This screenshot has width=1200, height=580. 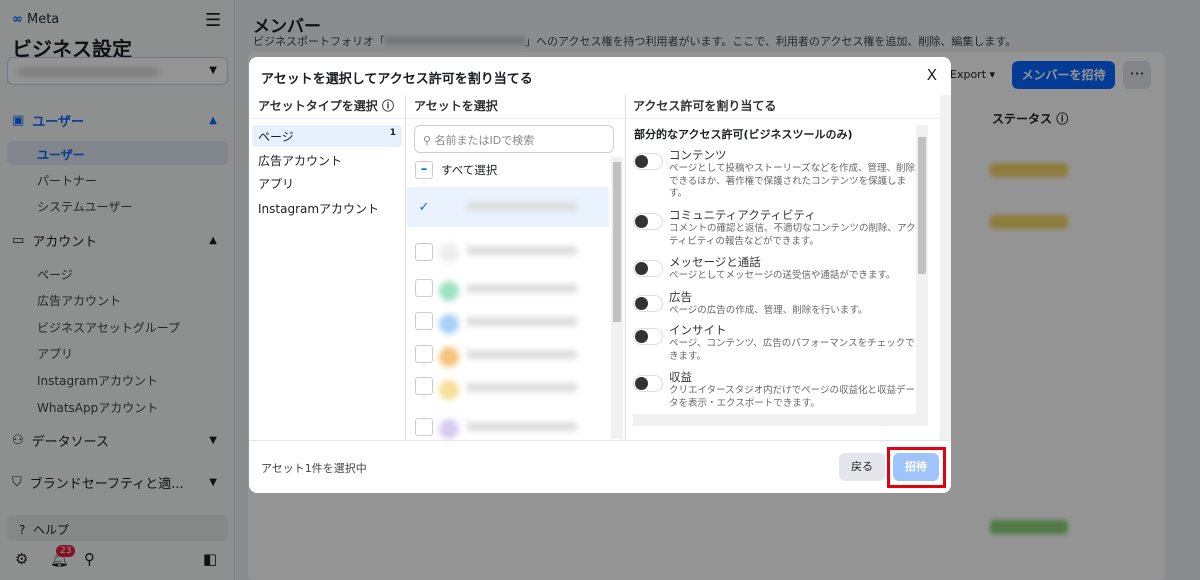 What do you see at coordinates (742, 215) in the screenshot?
I see `perm-title: コミュニティアクティビティ` at bounding box center [742, 215].